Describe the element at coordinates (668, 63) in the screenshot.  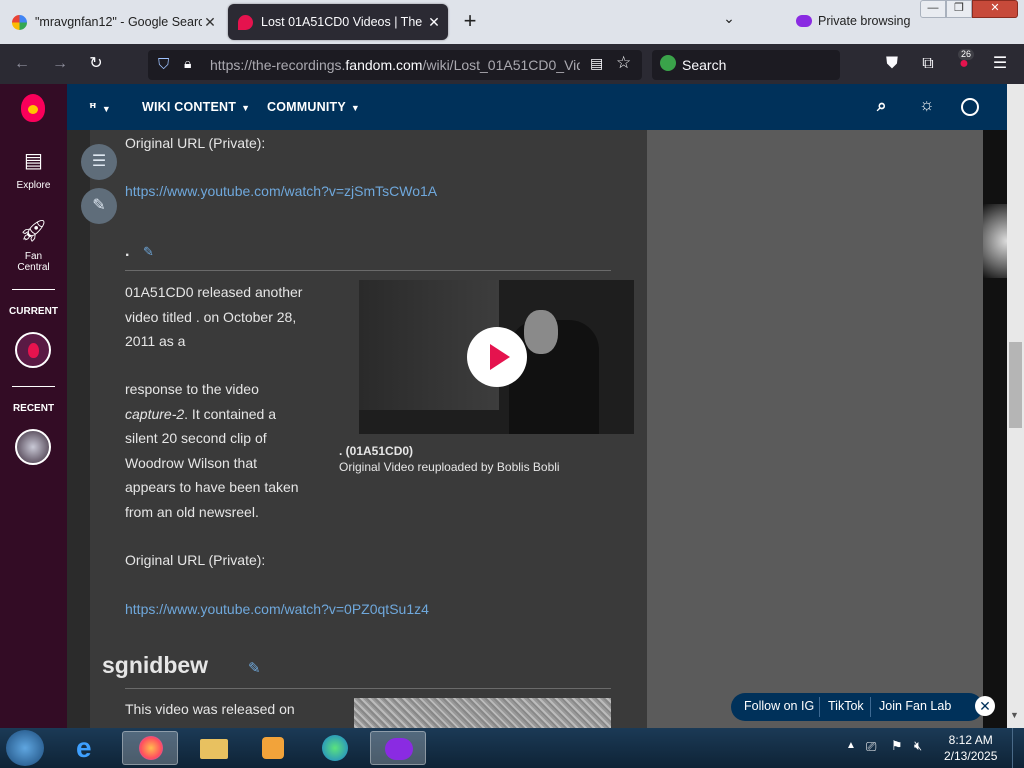
I see `search-engine-icon` at that location.